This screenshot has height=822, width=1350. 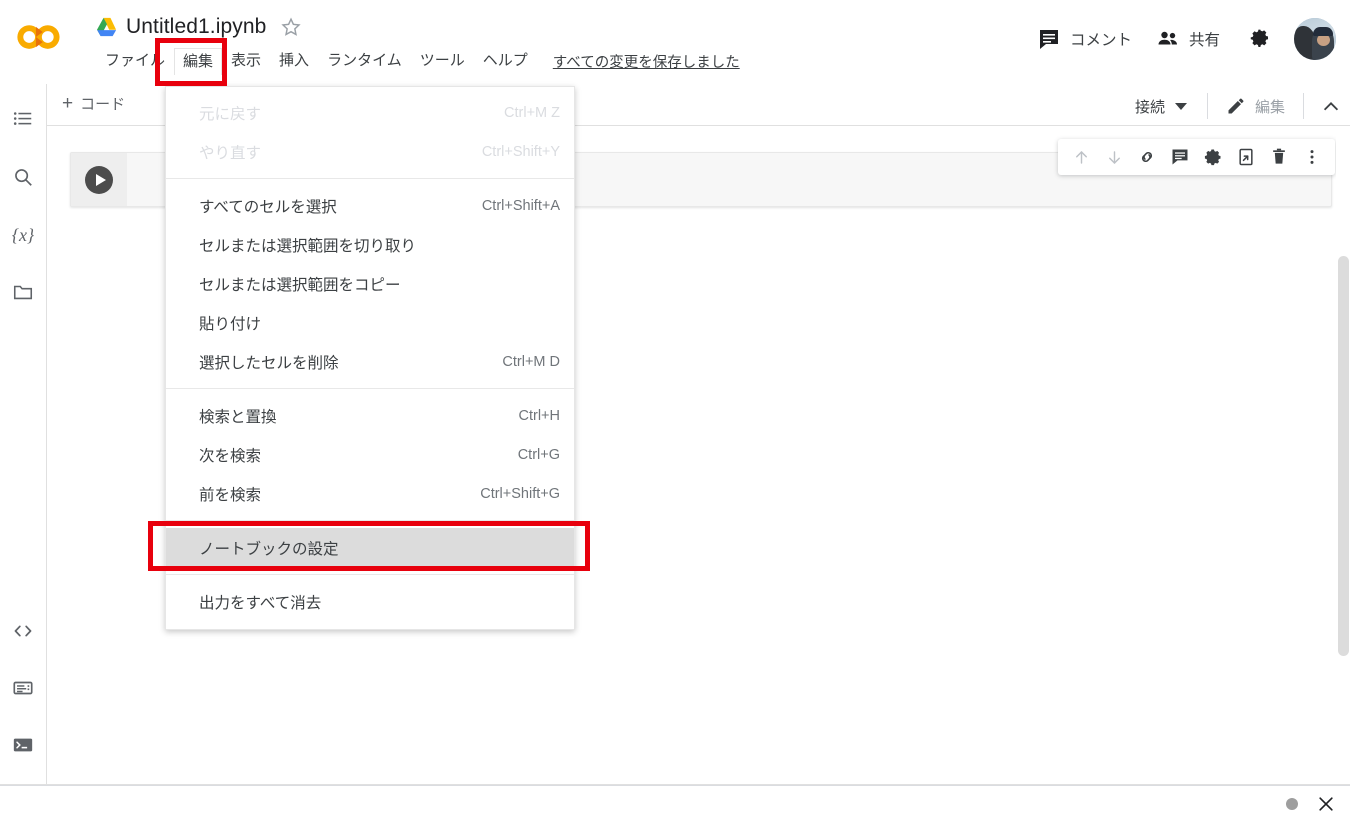 I want to click on star-icon, so click(x=291, y=27).